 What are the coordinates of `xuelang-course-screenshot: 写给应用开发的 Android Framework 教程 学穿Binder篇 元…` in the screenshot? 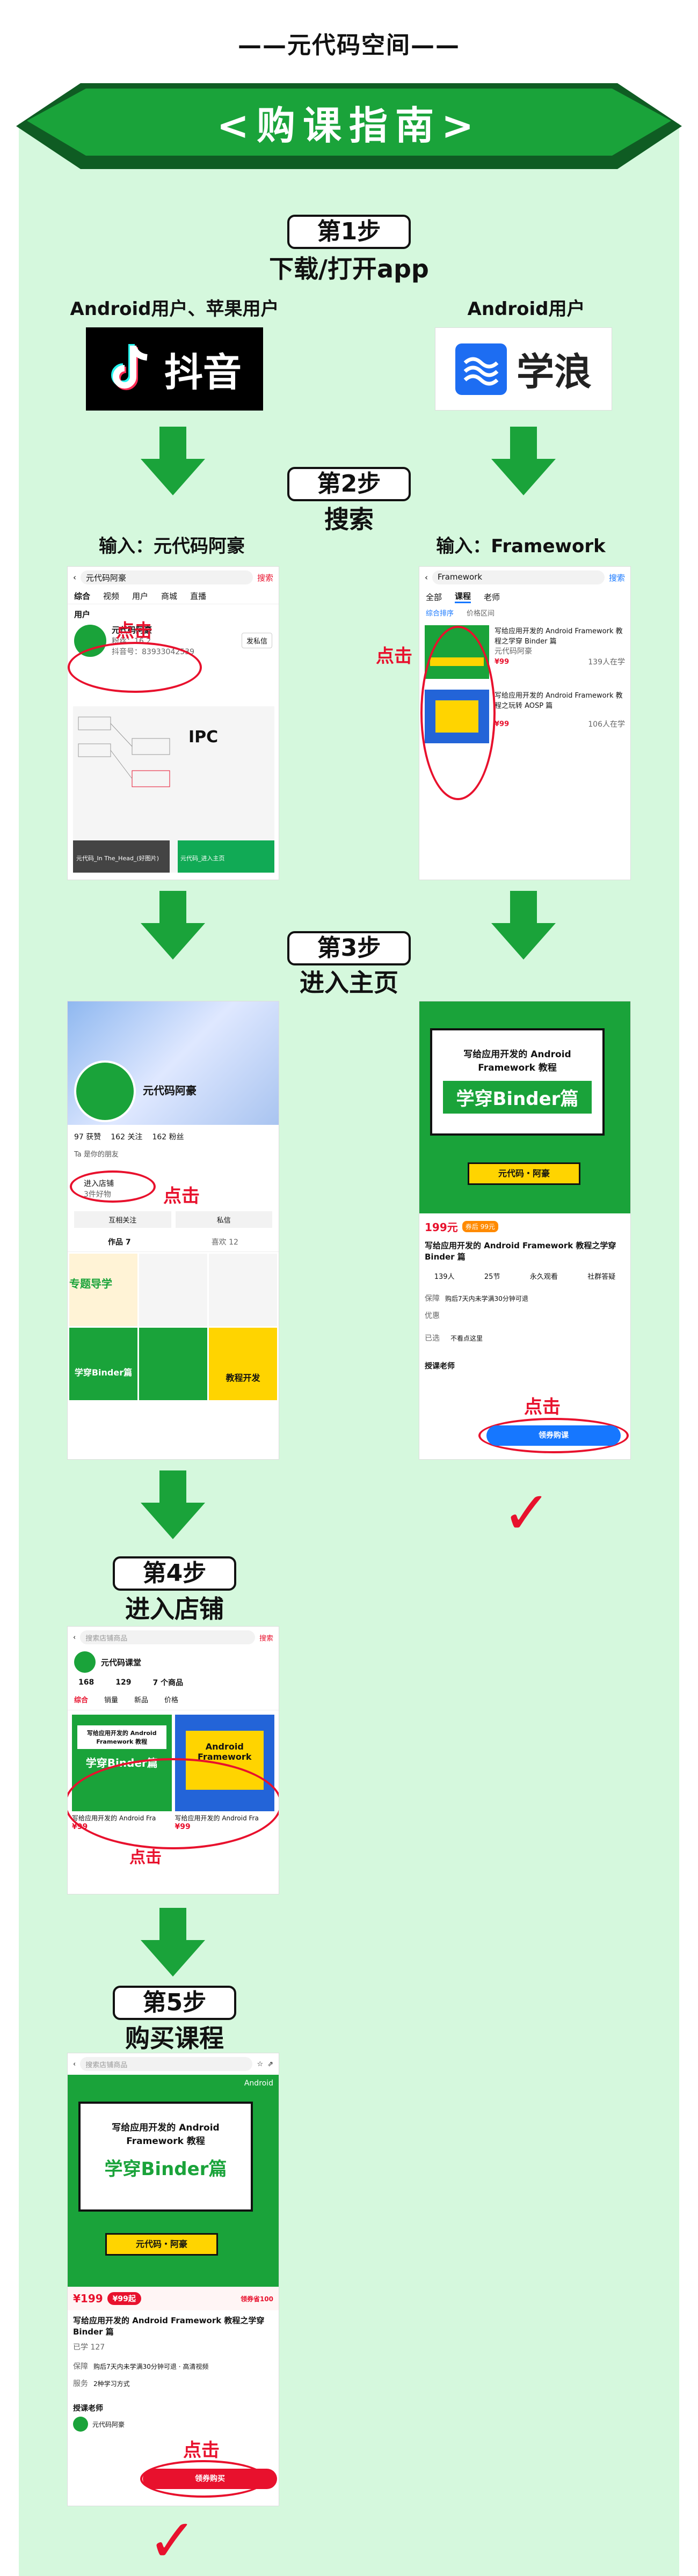 It's located at (525, 1230).